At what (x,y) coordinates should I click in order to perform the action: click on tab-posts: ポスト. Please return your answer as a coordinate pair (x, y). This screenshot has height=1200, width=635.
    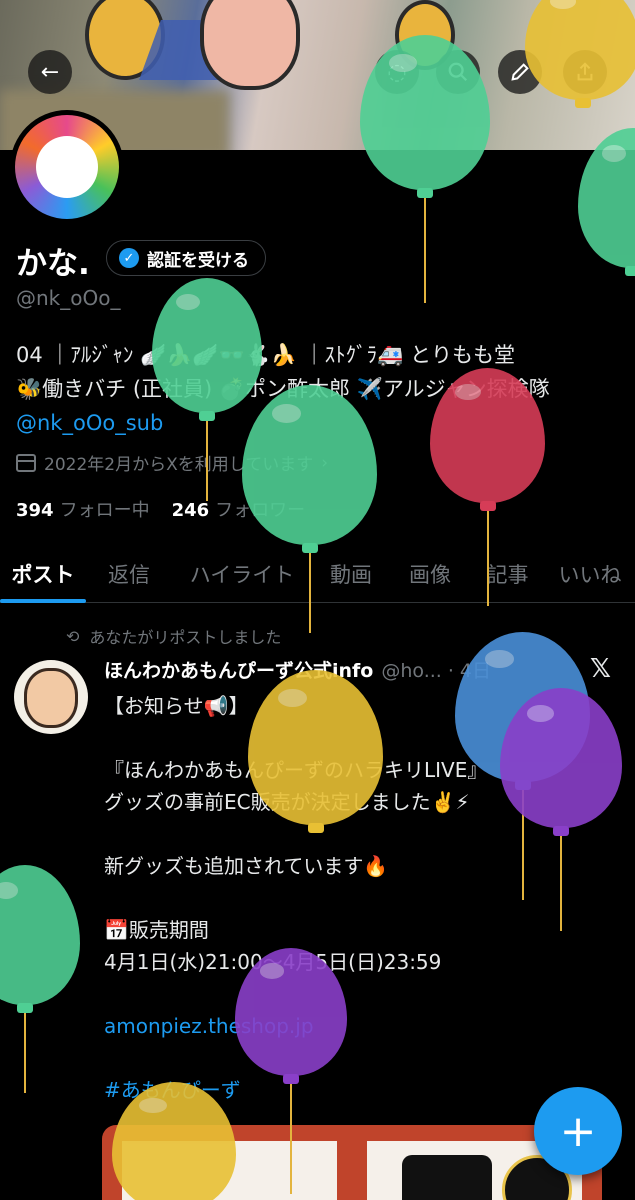
    Looking at the image, I should click on (43, 574).